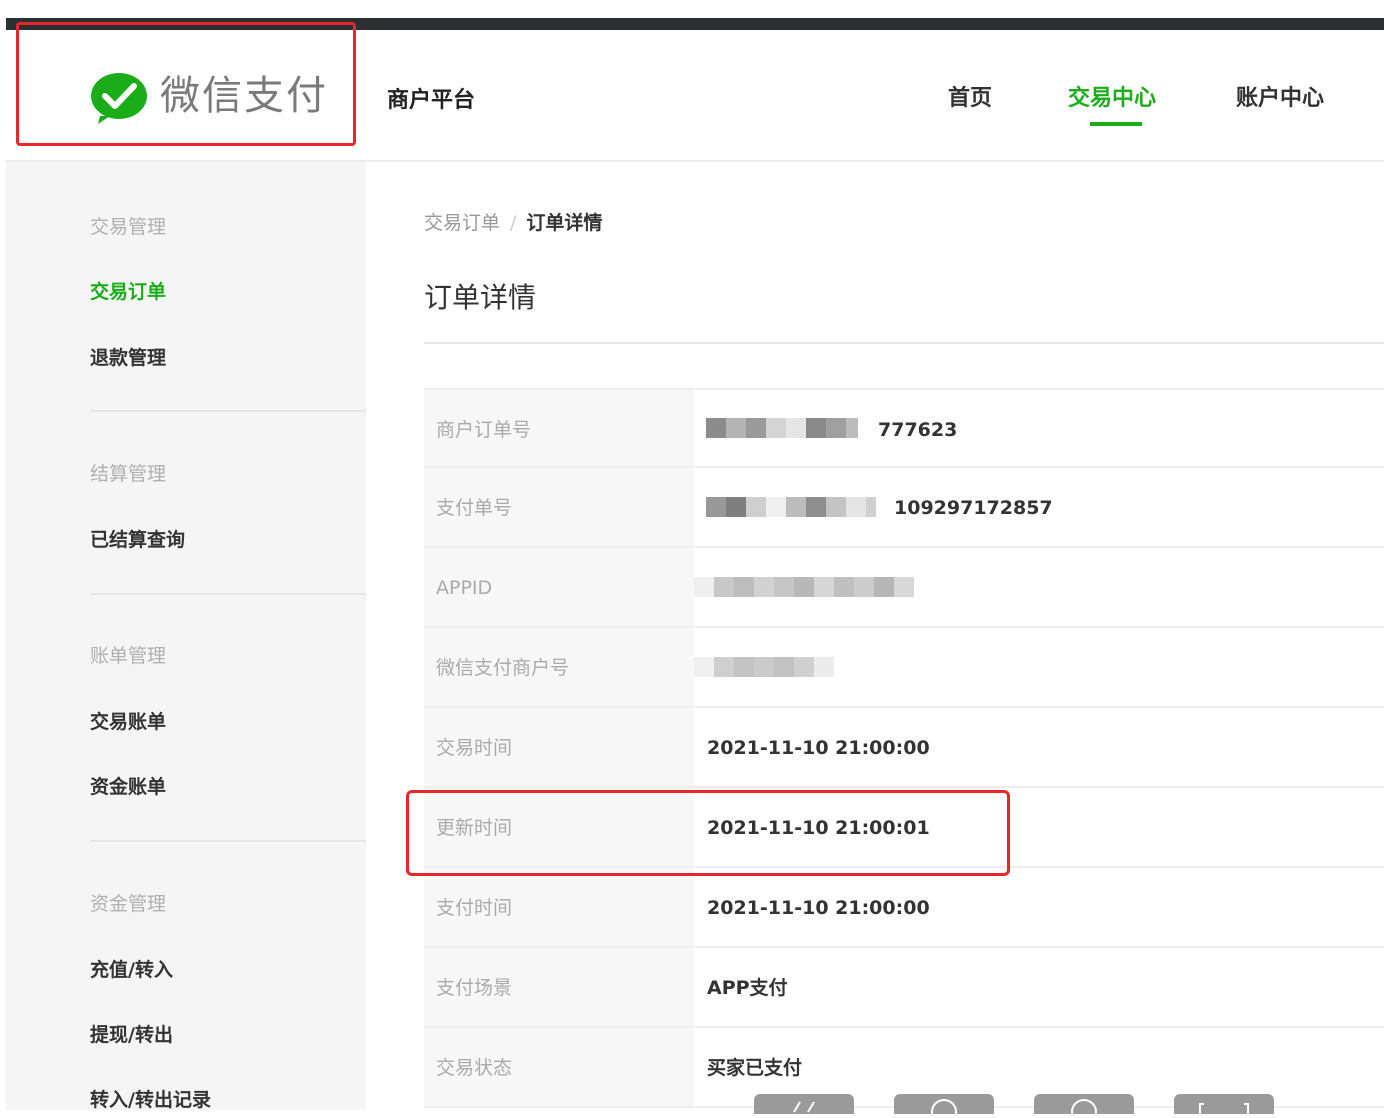 This screenshot has height=1118, width=1384. Describe the element at coordinates (559, 507) in the screenshot. I see `detail-label: 支付单号` at that location.